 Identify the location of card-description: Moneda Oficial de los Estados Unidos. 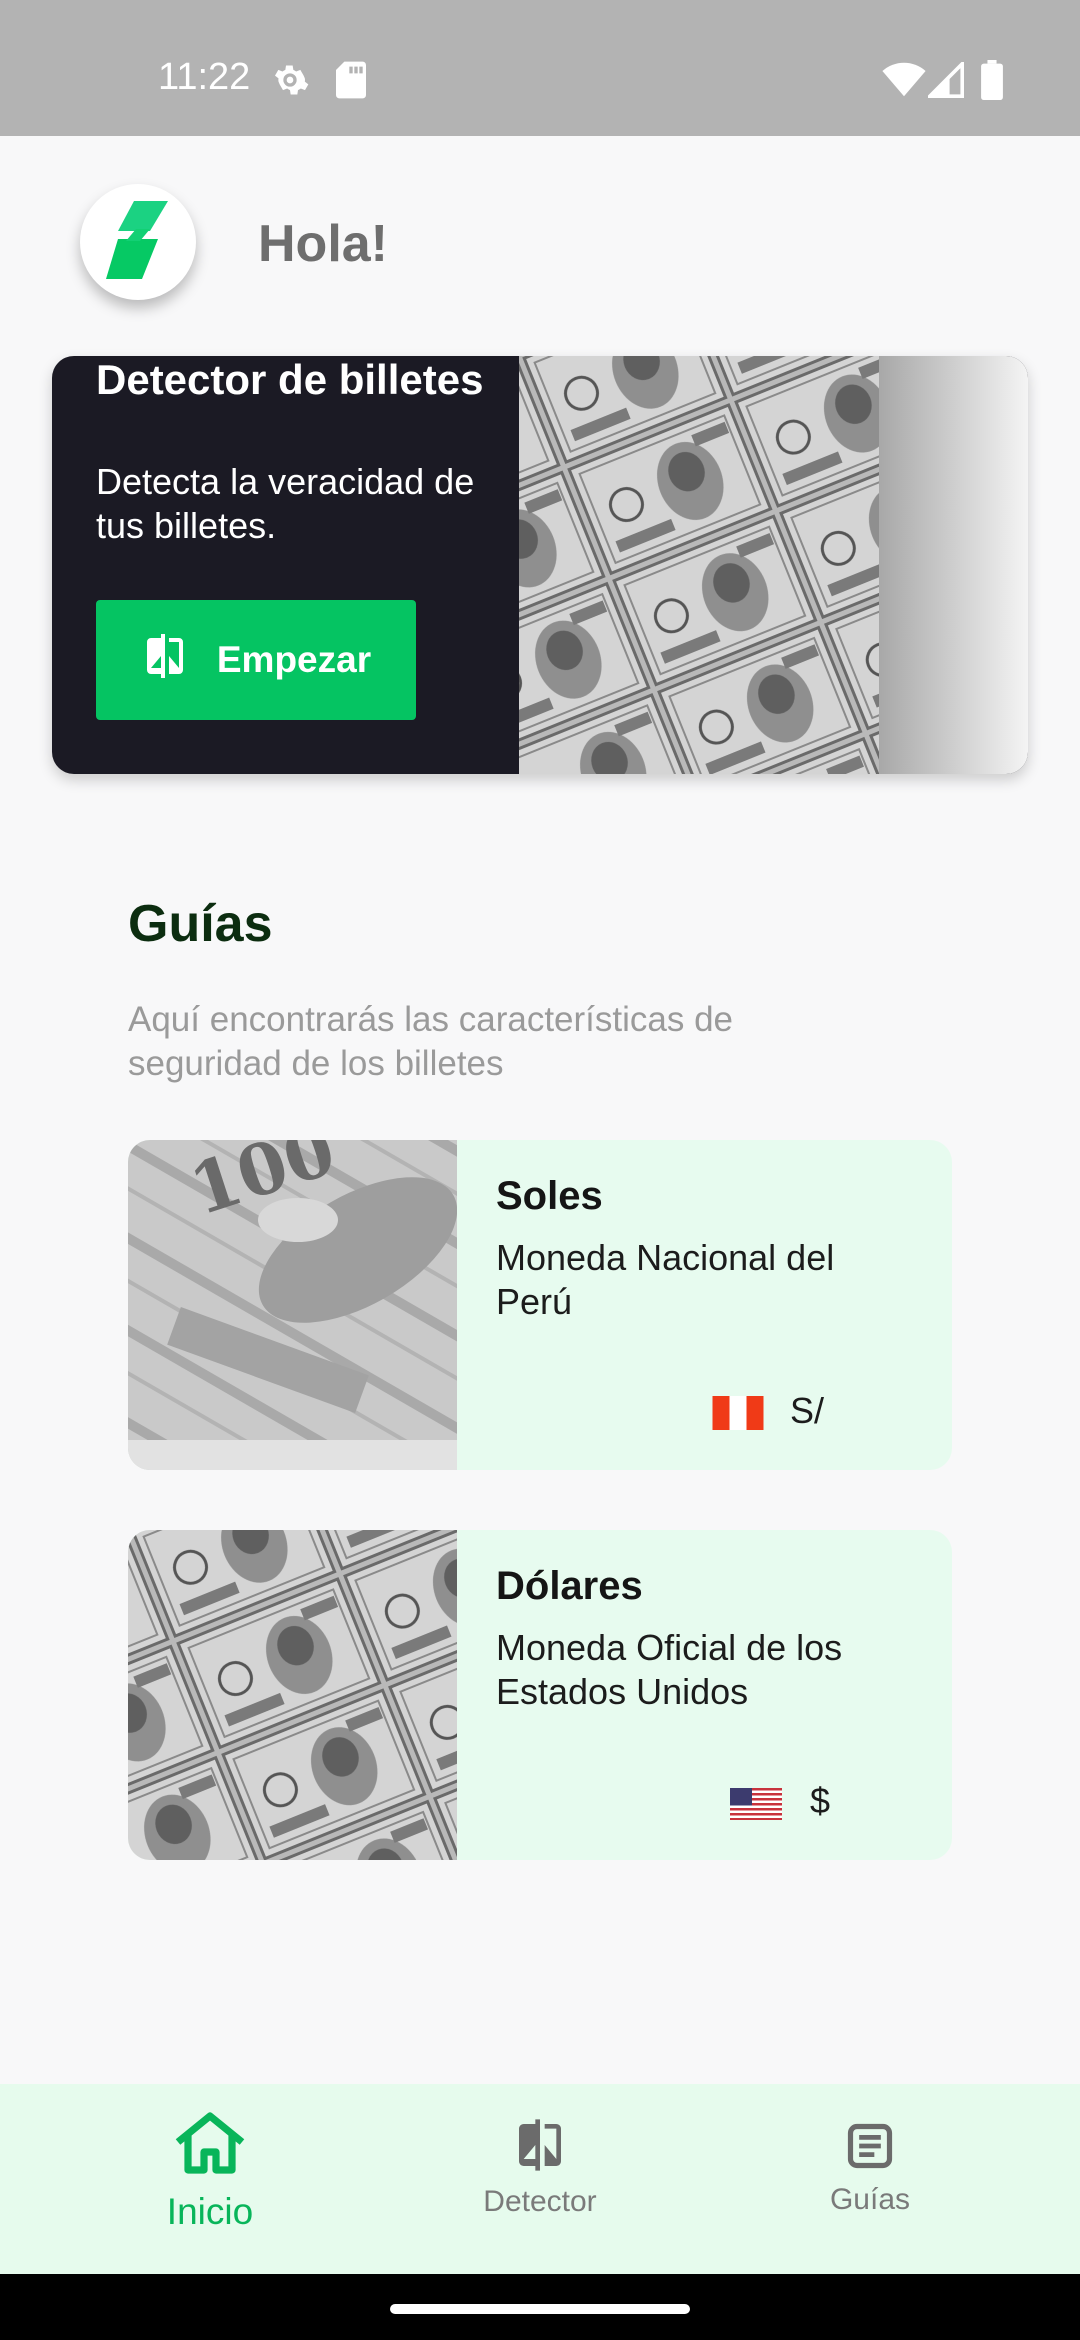
(669, 1669).